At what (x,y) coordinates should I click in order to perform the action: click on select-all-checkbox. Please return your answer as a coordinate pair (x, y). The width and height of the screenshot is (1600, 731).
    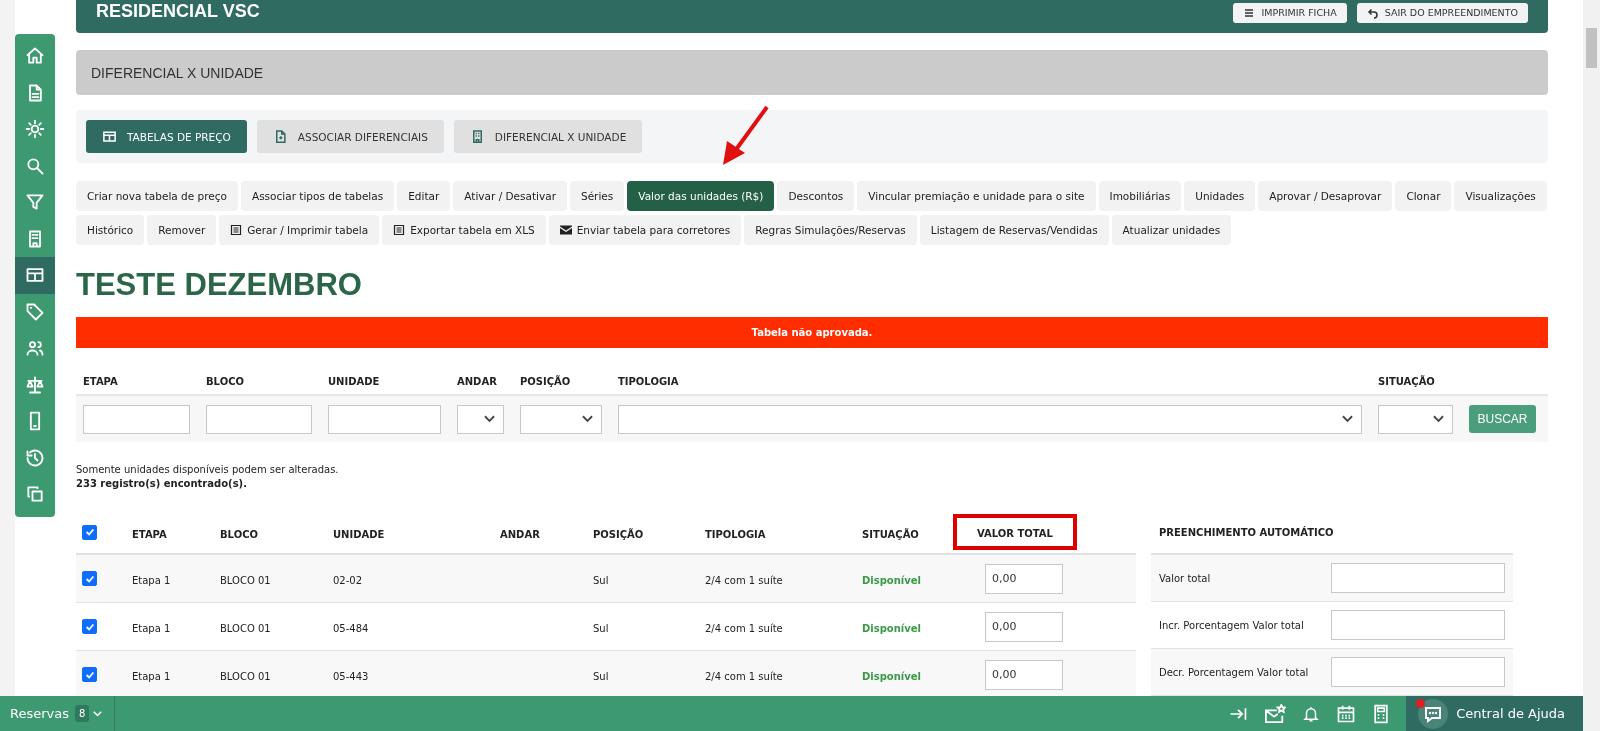
    Looking at the image, I should click on (89, 532).